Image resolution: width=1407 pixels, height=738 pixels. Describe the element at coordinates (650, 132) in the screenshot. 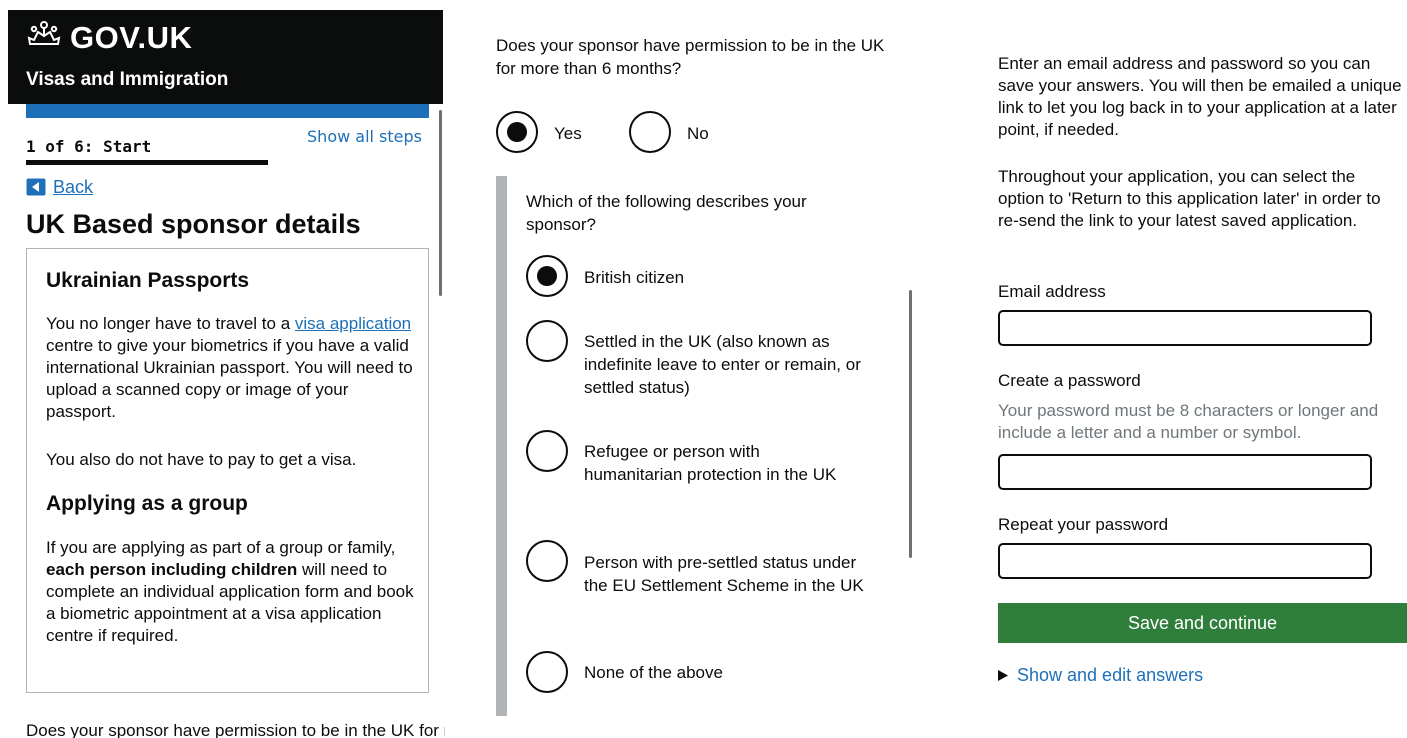

I see `radio-permission-no` at that location.